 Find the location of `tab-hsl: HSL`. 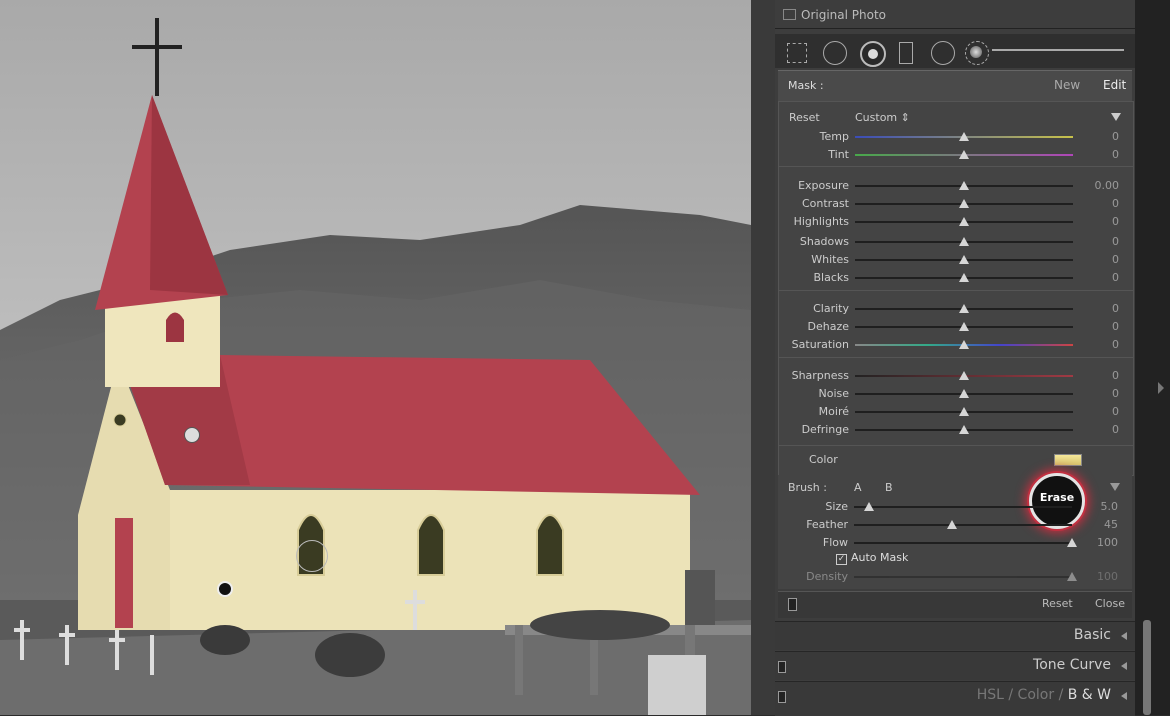

tab-hsl: HSL is located at coordinates (990, 695).